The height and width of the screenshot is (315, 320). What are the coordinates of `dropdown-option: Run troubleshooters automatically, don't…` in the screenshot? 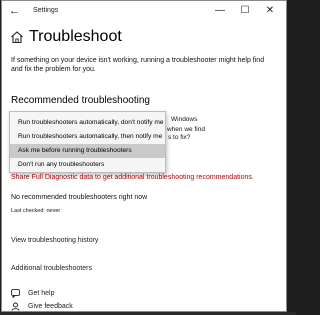 It's located at (87, 123).